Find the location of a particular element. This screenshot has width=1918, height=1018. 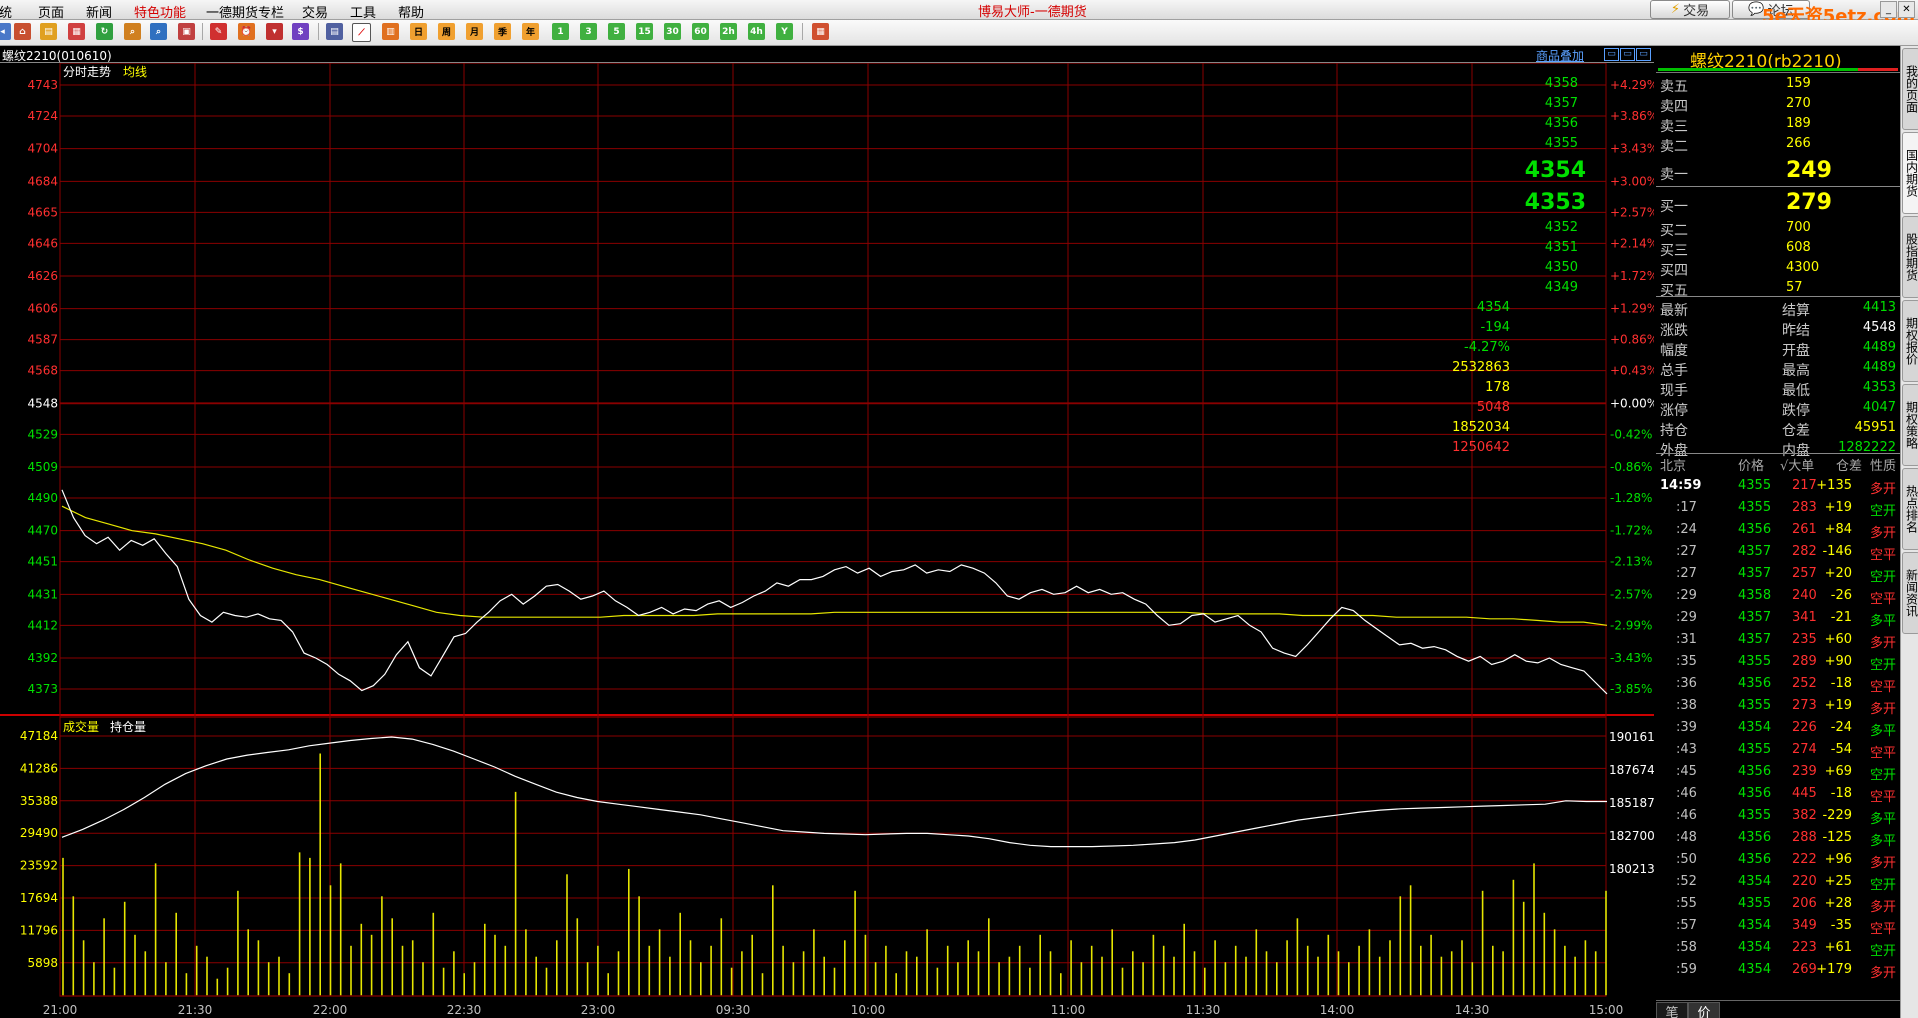

zoom-in-icon: ▭ is located at coordinates (1611, 54).